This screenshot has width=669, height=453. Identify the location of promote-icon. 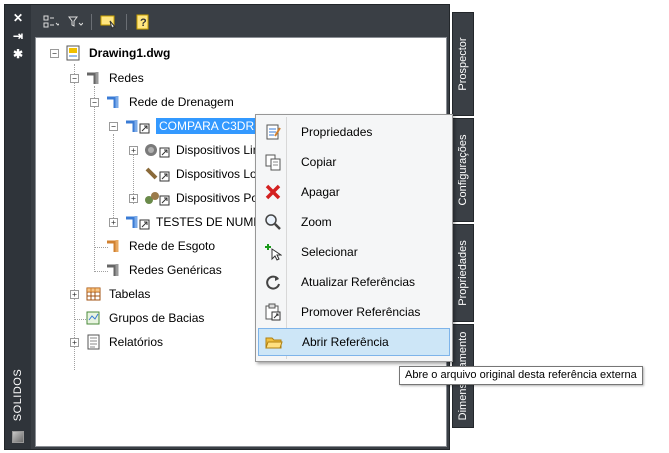
(273, 312).